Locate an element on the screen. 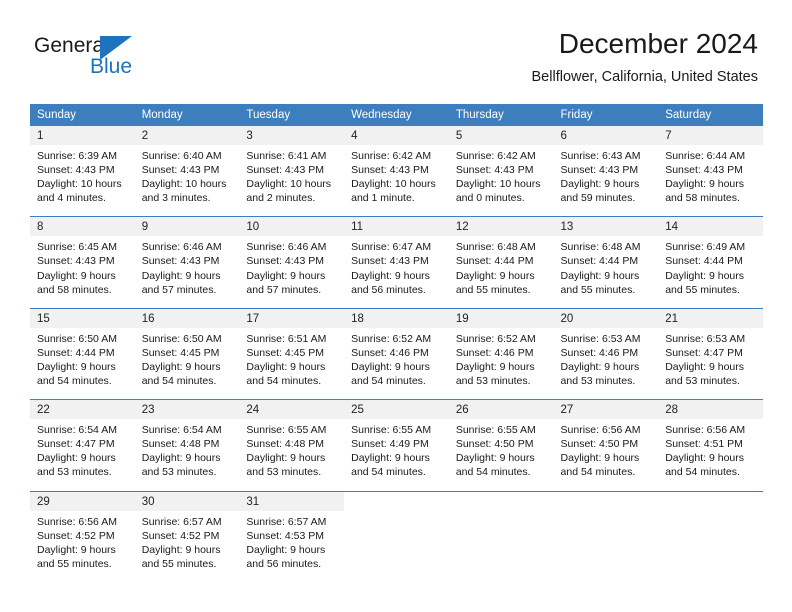 Image resolution: width=792 pixels, height=612 pixels. day-number: 10 is located at coordinates (292, 226).